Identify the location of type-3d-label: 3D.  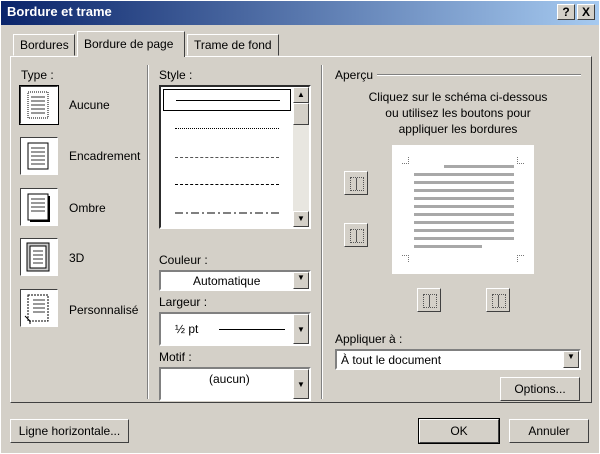
(77, 258).